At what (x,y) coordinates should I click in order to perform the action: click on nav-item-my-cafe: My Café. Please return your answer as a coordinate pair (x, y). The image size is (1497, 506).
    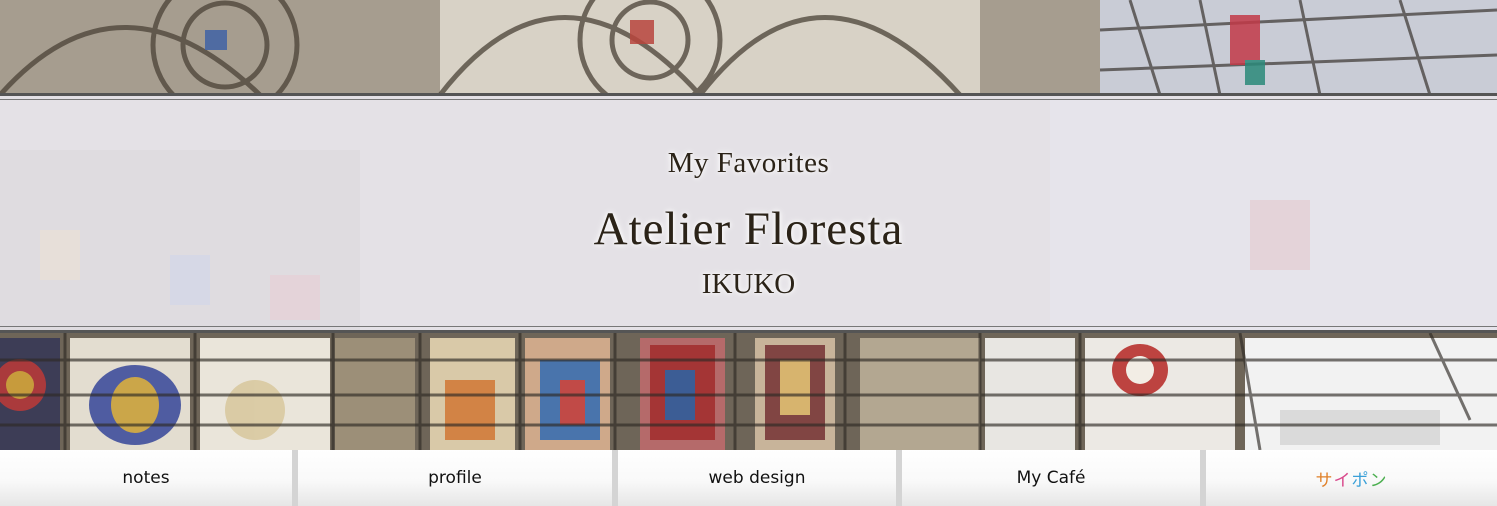
    Looking at the image, I should click on (1054, 478).